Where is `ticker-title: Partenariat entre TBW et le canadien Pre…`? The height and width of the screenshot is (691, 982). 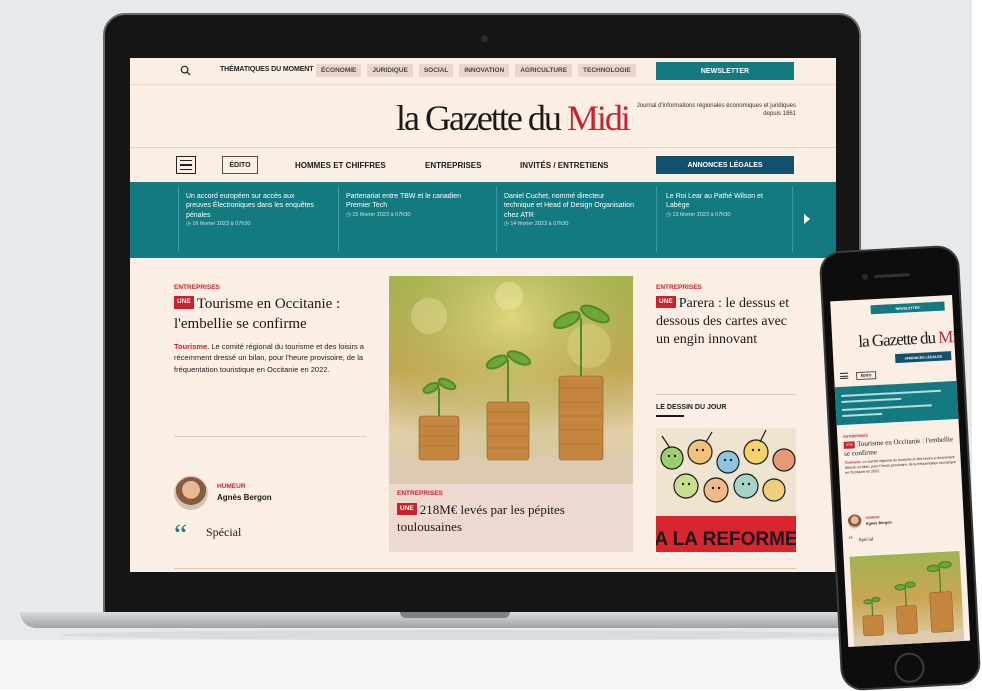
ticker-title: Partenariat entre TBW et le canadien Pre… is located at coordinates (404, 201).